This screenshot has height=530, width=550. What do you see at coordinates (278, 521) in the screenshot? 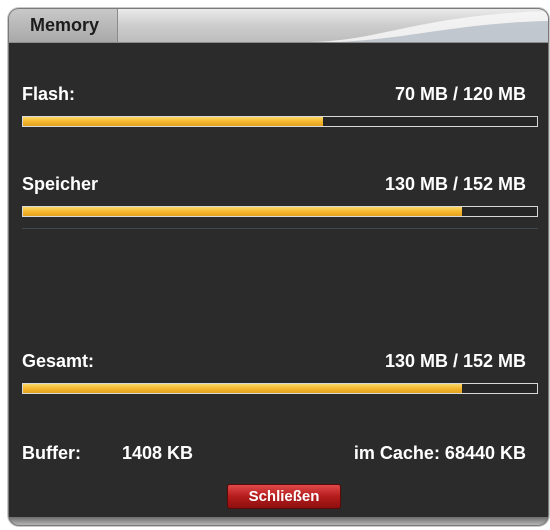
I see `window-bottom-edge` at bounding box center [278, 521].